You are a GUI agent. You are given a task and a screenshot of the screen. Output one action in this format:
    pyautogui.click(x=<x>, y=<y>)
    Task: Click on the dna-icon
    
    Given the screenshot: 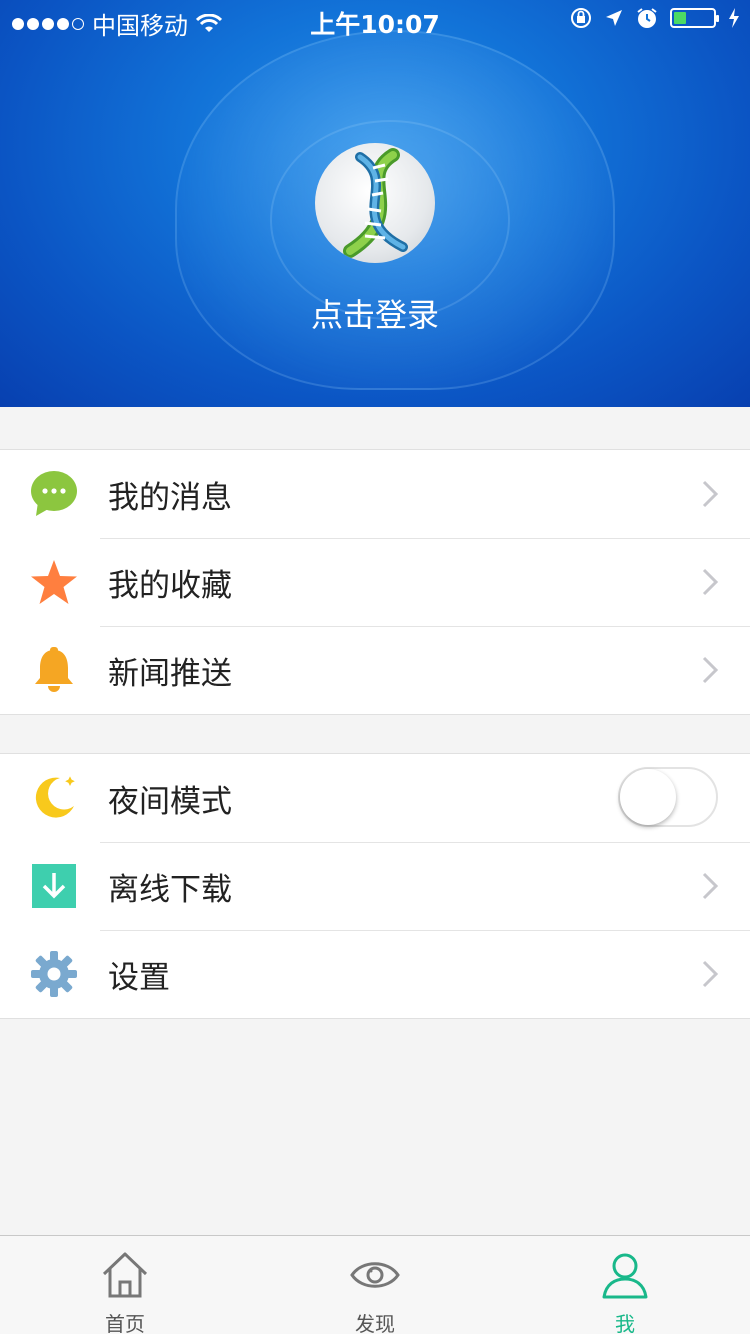 What is the action you would take?
    pyautogui.click(x=375, y=203)
    